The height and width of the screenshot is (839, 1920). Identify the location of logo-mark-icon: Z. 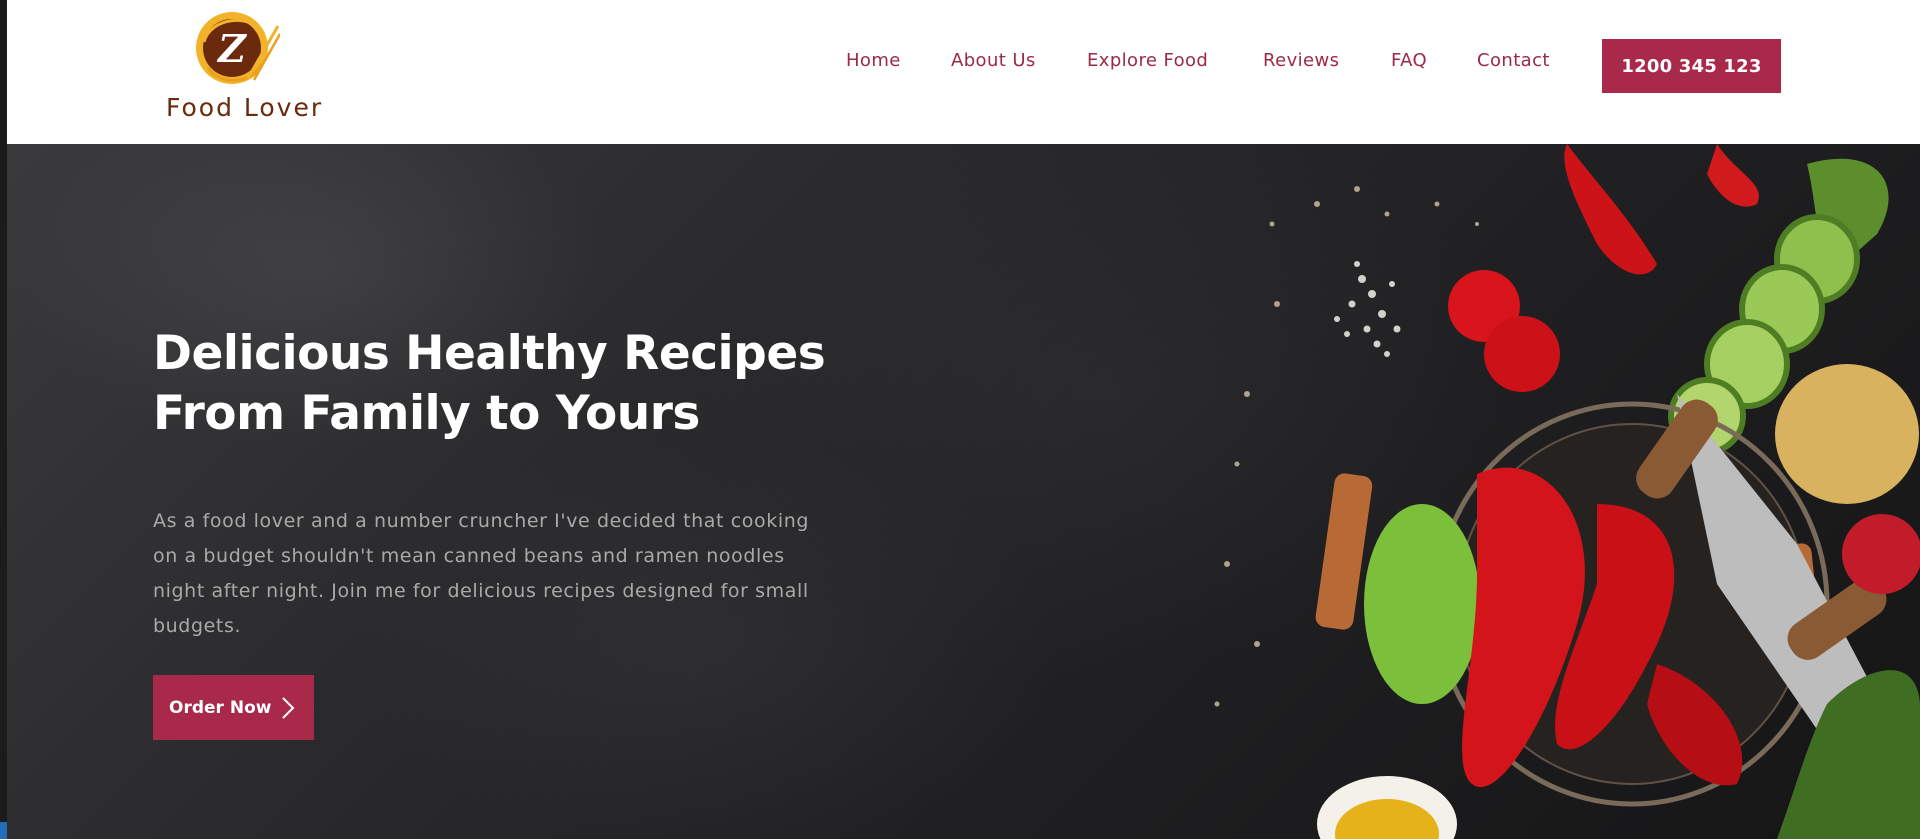
(238, 48).